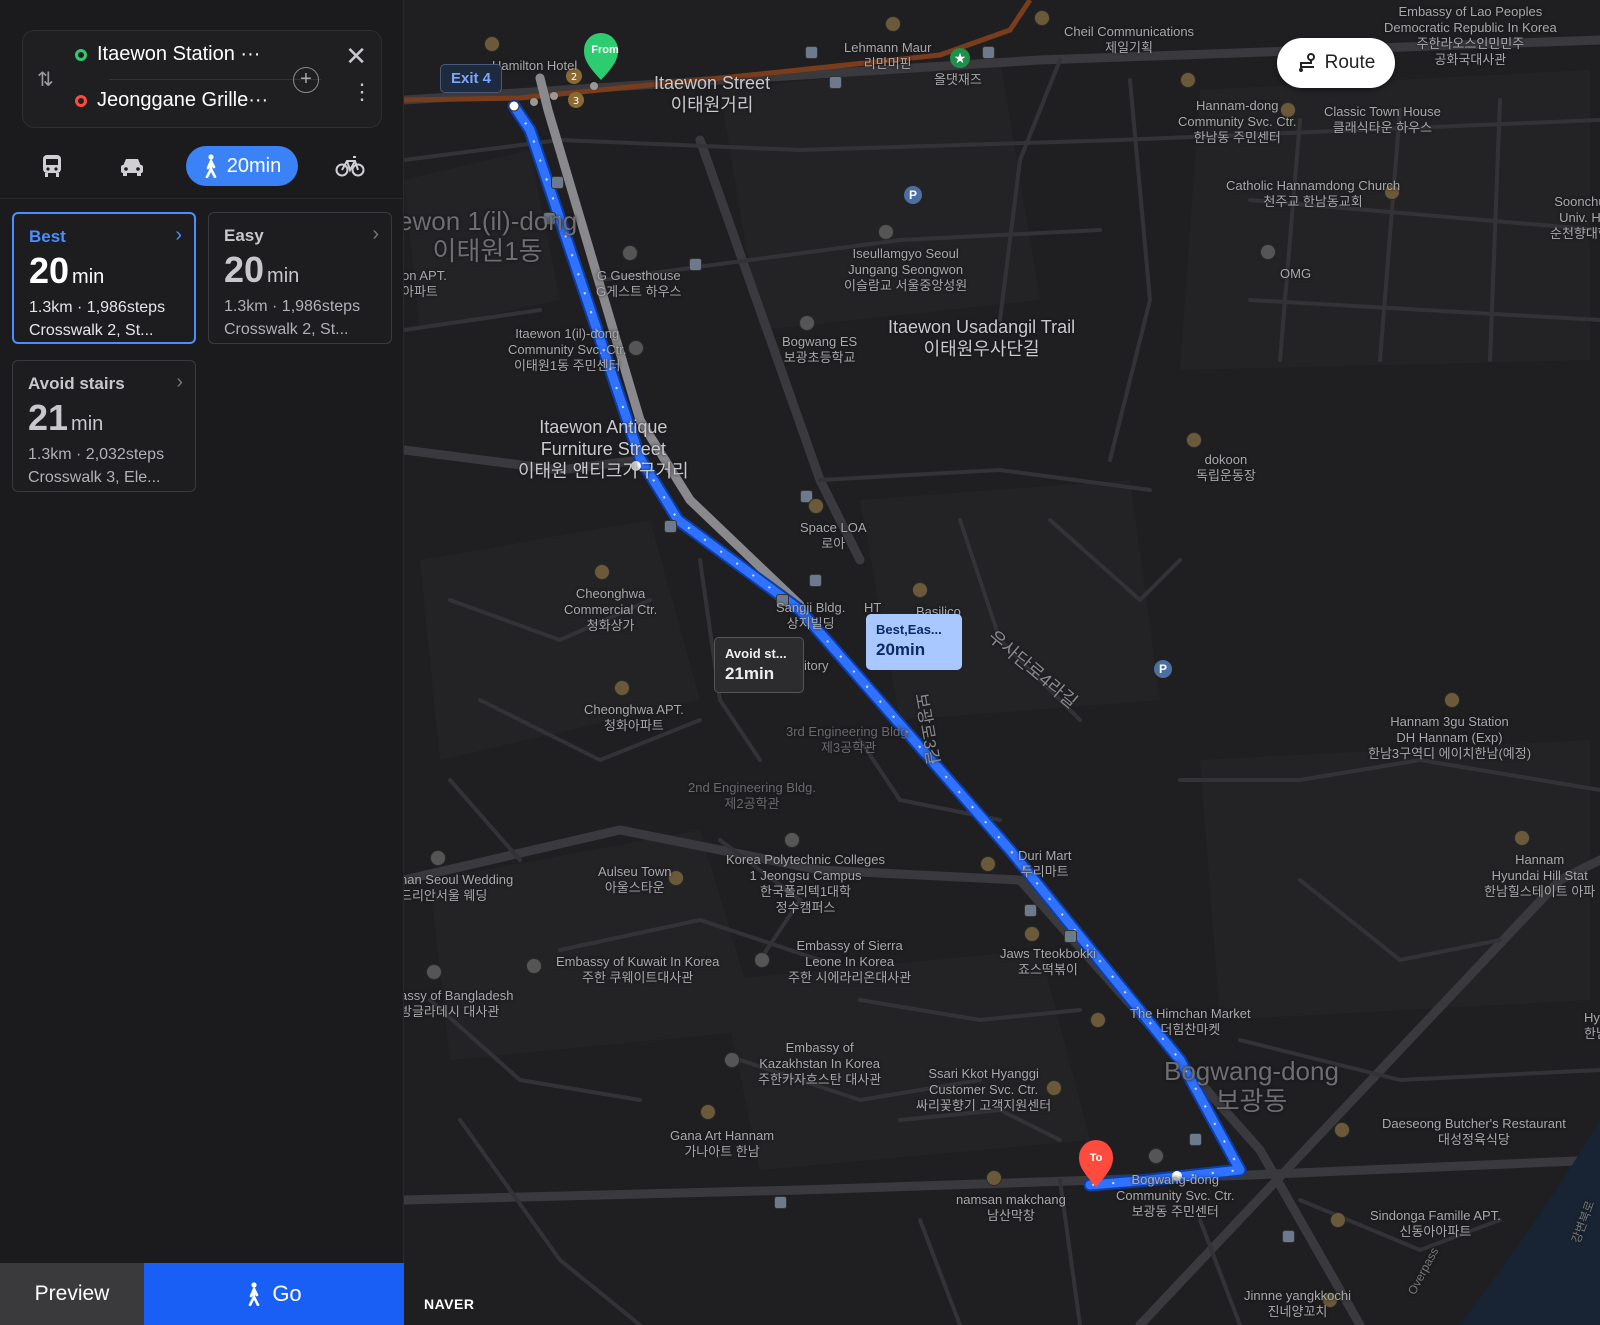 The image size is (1600, 1325). What do you see at coordinates (492, 44) in the screenshot?
I see `hotel-icon` at bounding box center [492, 44].